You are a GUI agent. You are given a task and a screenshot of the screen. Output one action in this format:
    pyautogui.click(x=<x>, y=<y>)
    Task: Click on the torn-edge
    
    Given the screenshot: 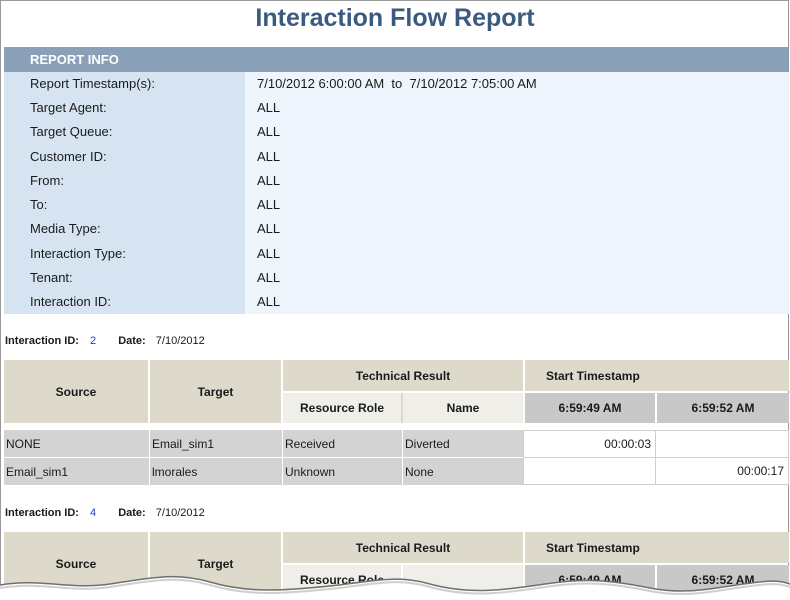 What is the action you would take?
    pyautogui.click(x=395, y=587)
    